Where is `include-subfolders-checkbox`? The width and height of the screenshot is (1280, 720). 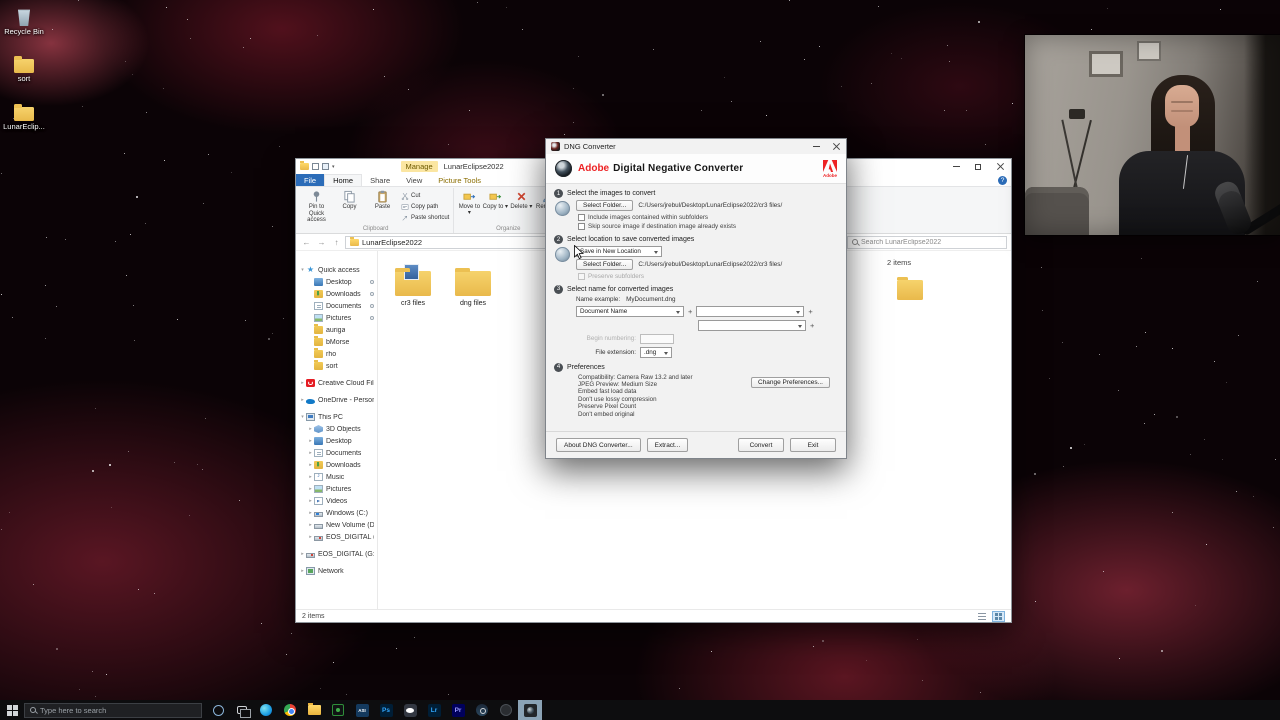 include-subfolders-checkbox is located at coordinates (581, 217).